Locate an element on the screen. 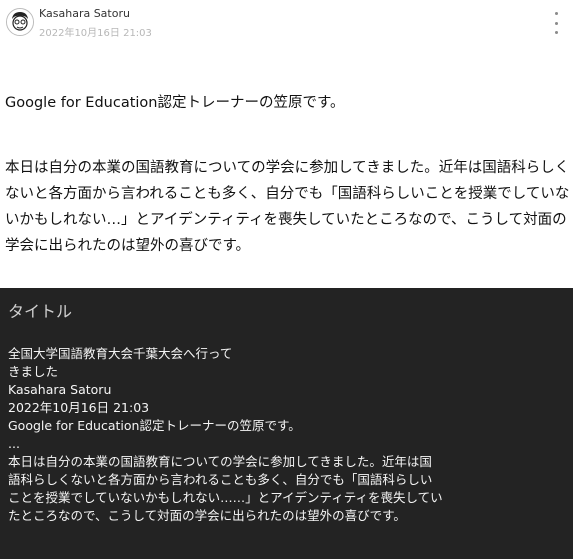 The height and width of the screenshot is (559, 573). card-title: タイトル is located at coordinates (40, 311).